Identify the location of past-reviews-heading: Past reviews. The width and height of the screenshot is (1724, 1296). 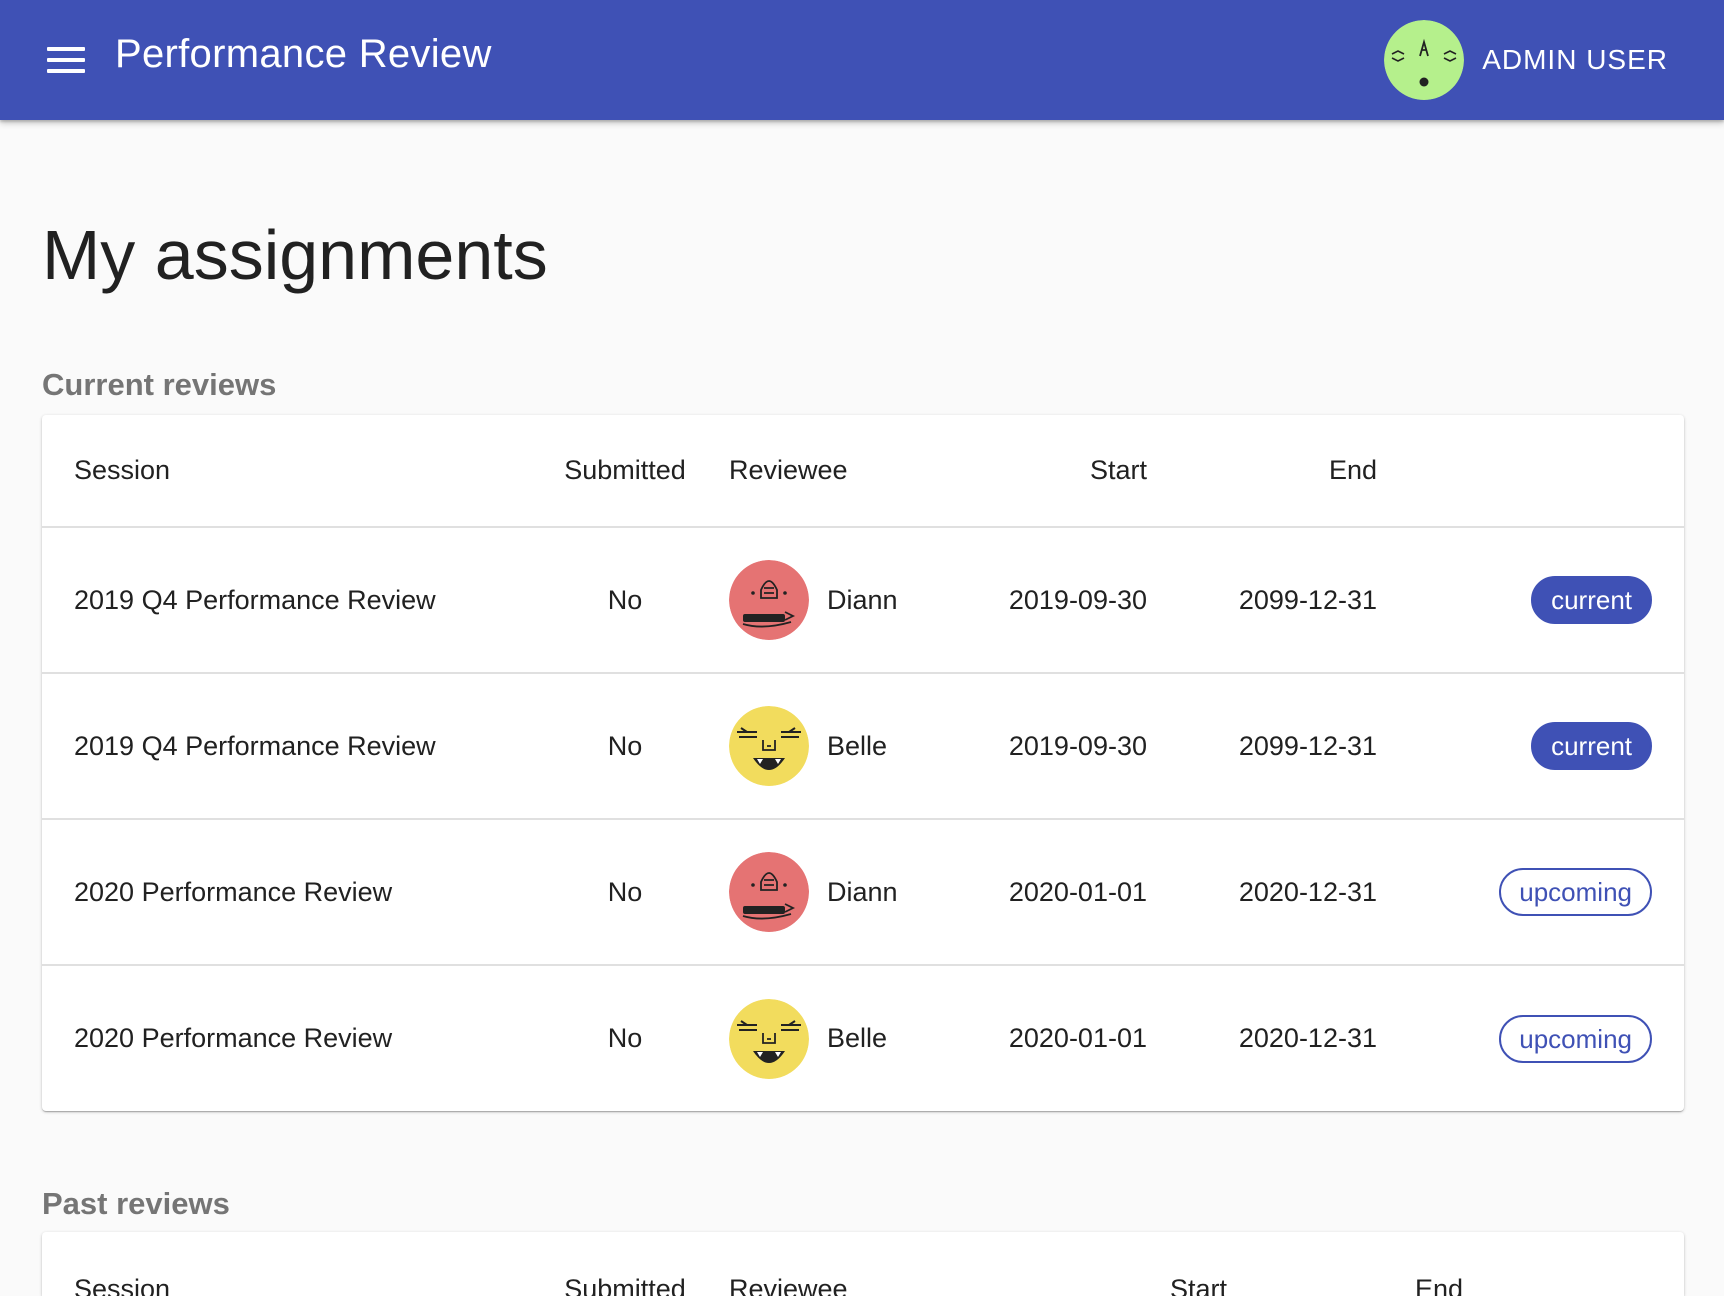
(136, 1203).